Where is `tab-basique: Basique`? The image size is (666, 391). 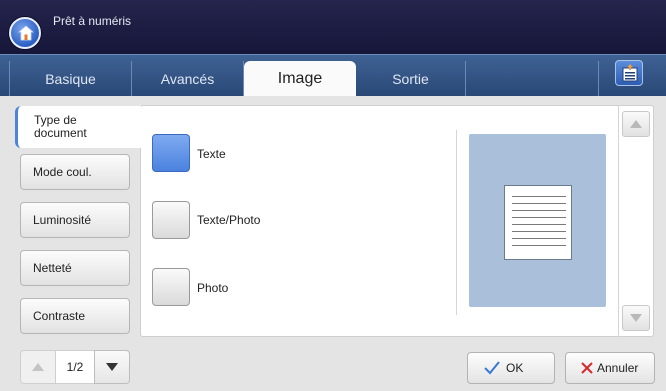
tab-basique: Basique is located at coordinates (70, 79).